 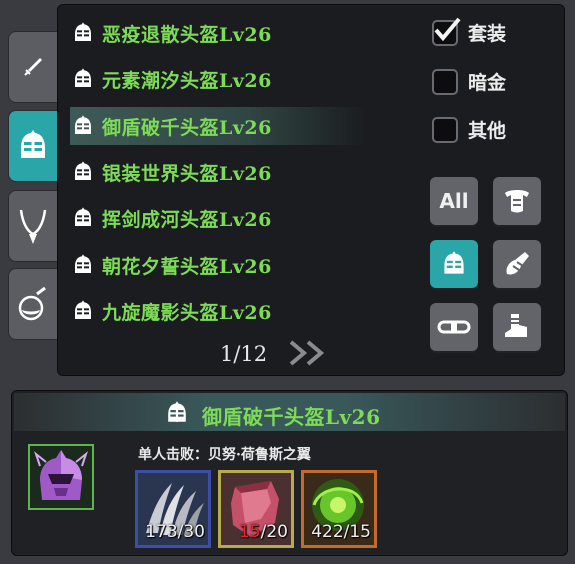 What do you see at coordinates (263, 532) in the screenshot?
I see `material-count: 15/20` at bounding box center [263, 532].